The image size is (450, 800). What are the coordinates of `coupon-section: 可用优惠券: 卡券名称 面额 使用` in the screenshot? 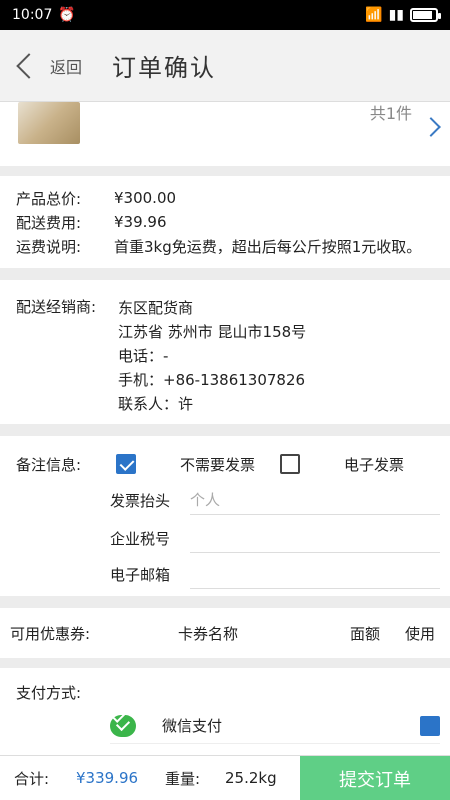 It's located at (225, 633).